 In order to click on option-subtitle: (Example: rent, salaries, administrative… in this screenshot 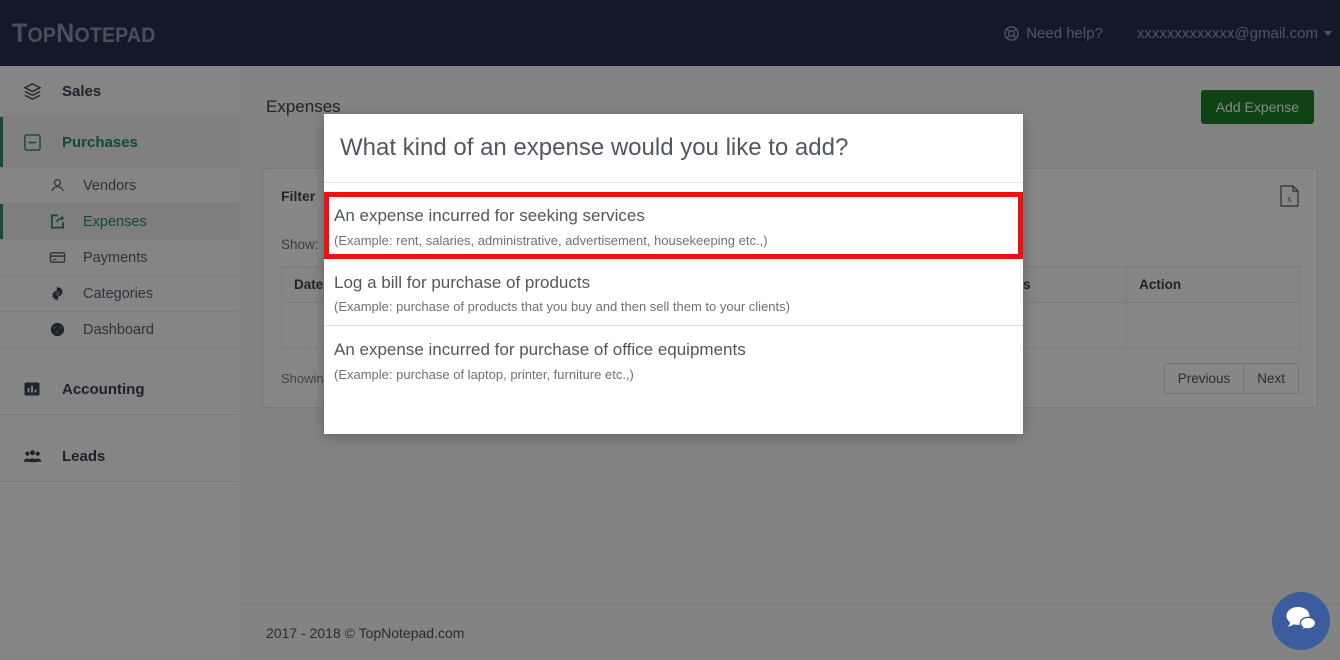, I will do `click(551, 240)`.